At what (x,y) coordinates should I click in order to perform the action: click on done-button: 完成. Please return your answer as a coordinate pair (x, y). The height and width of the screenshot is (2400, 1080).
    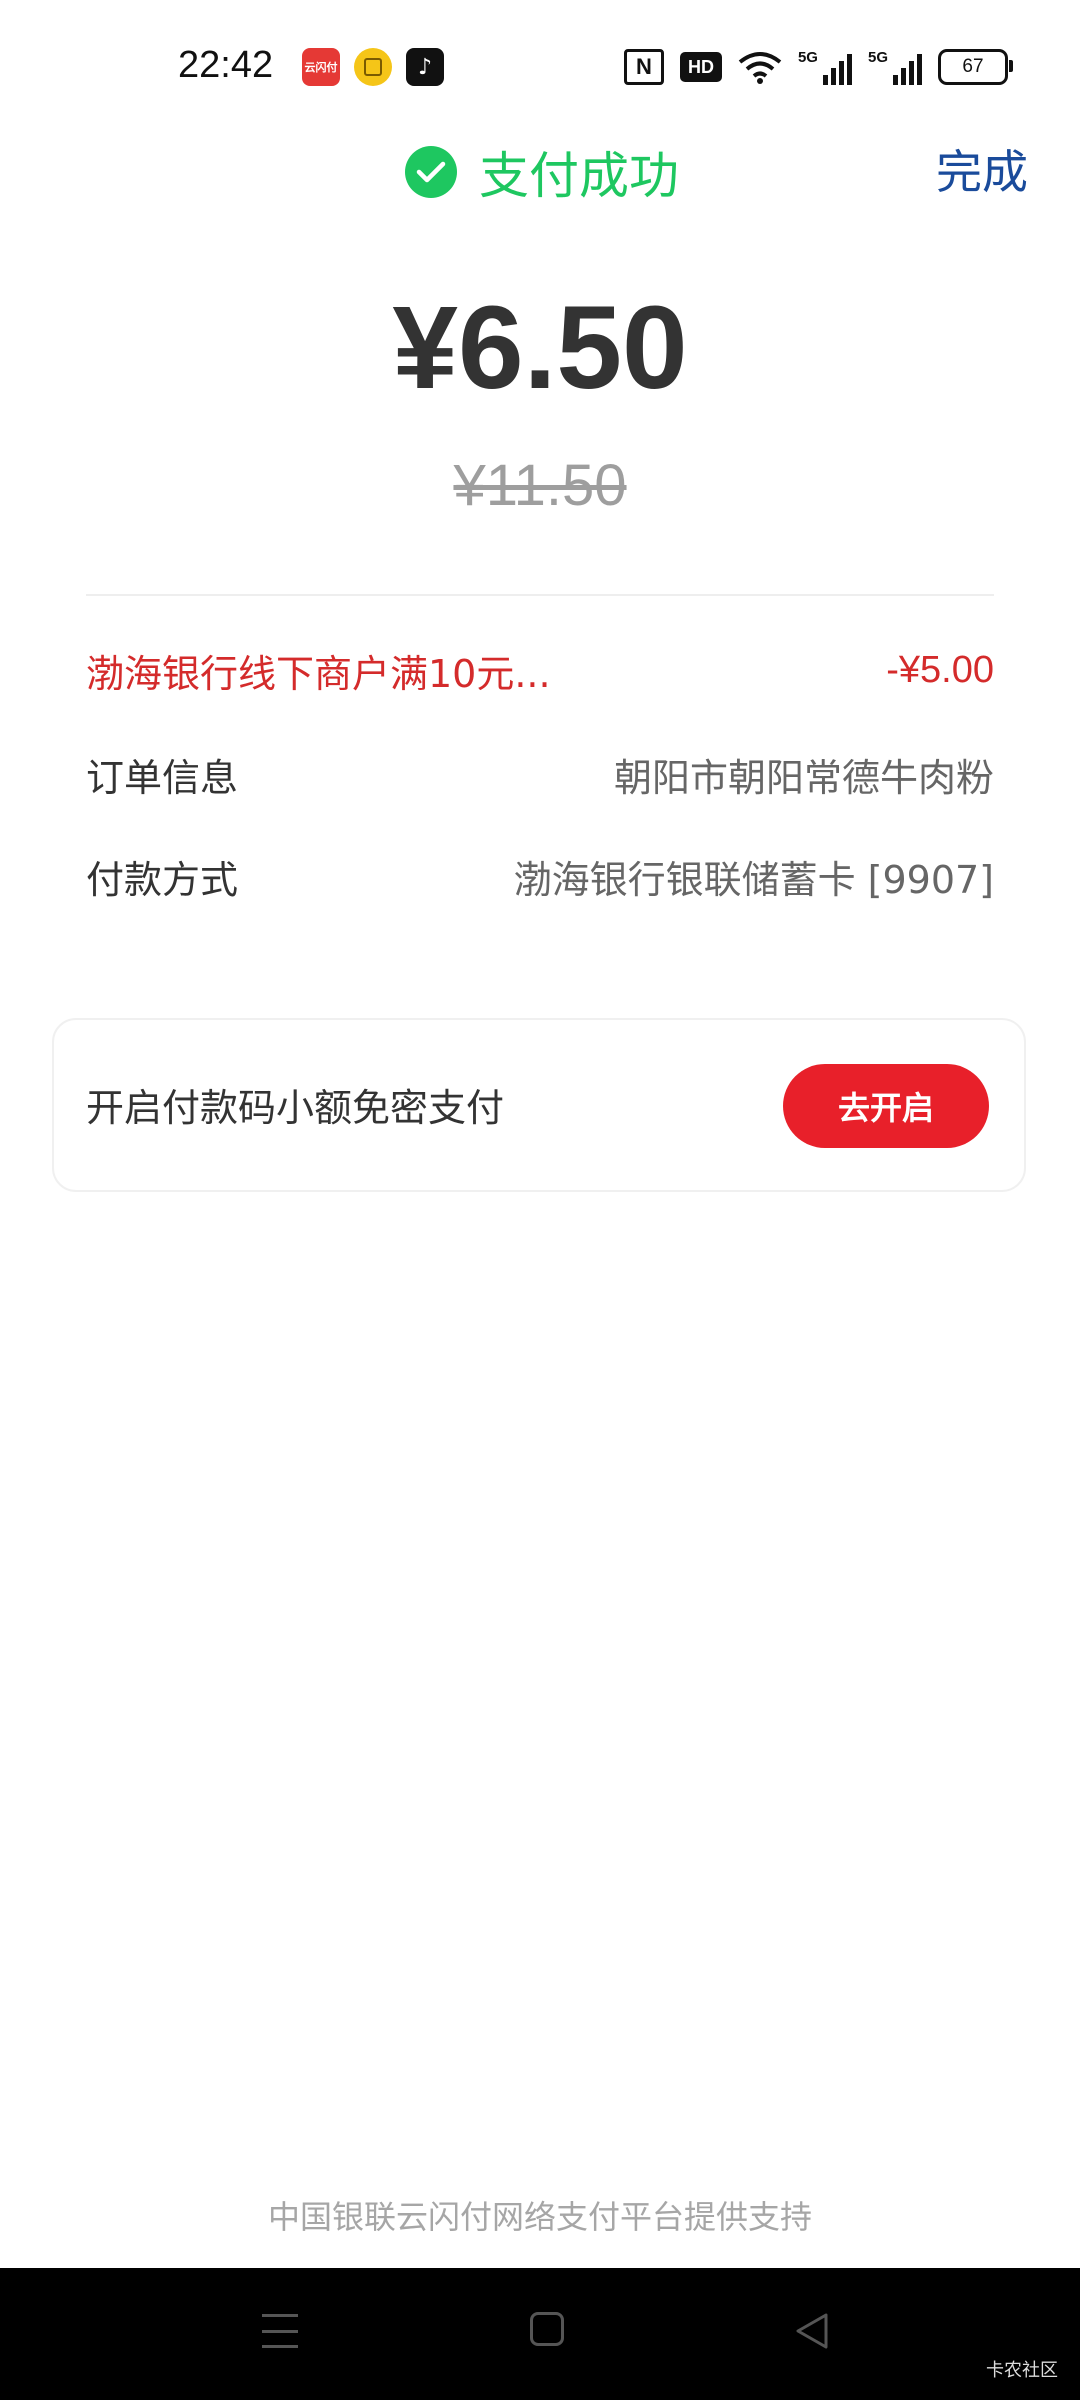
    Looking at the image, I should click on (982, 169).